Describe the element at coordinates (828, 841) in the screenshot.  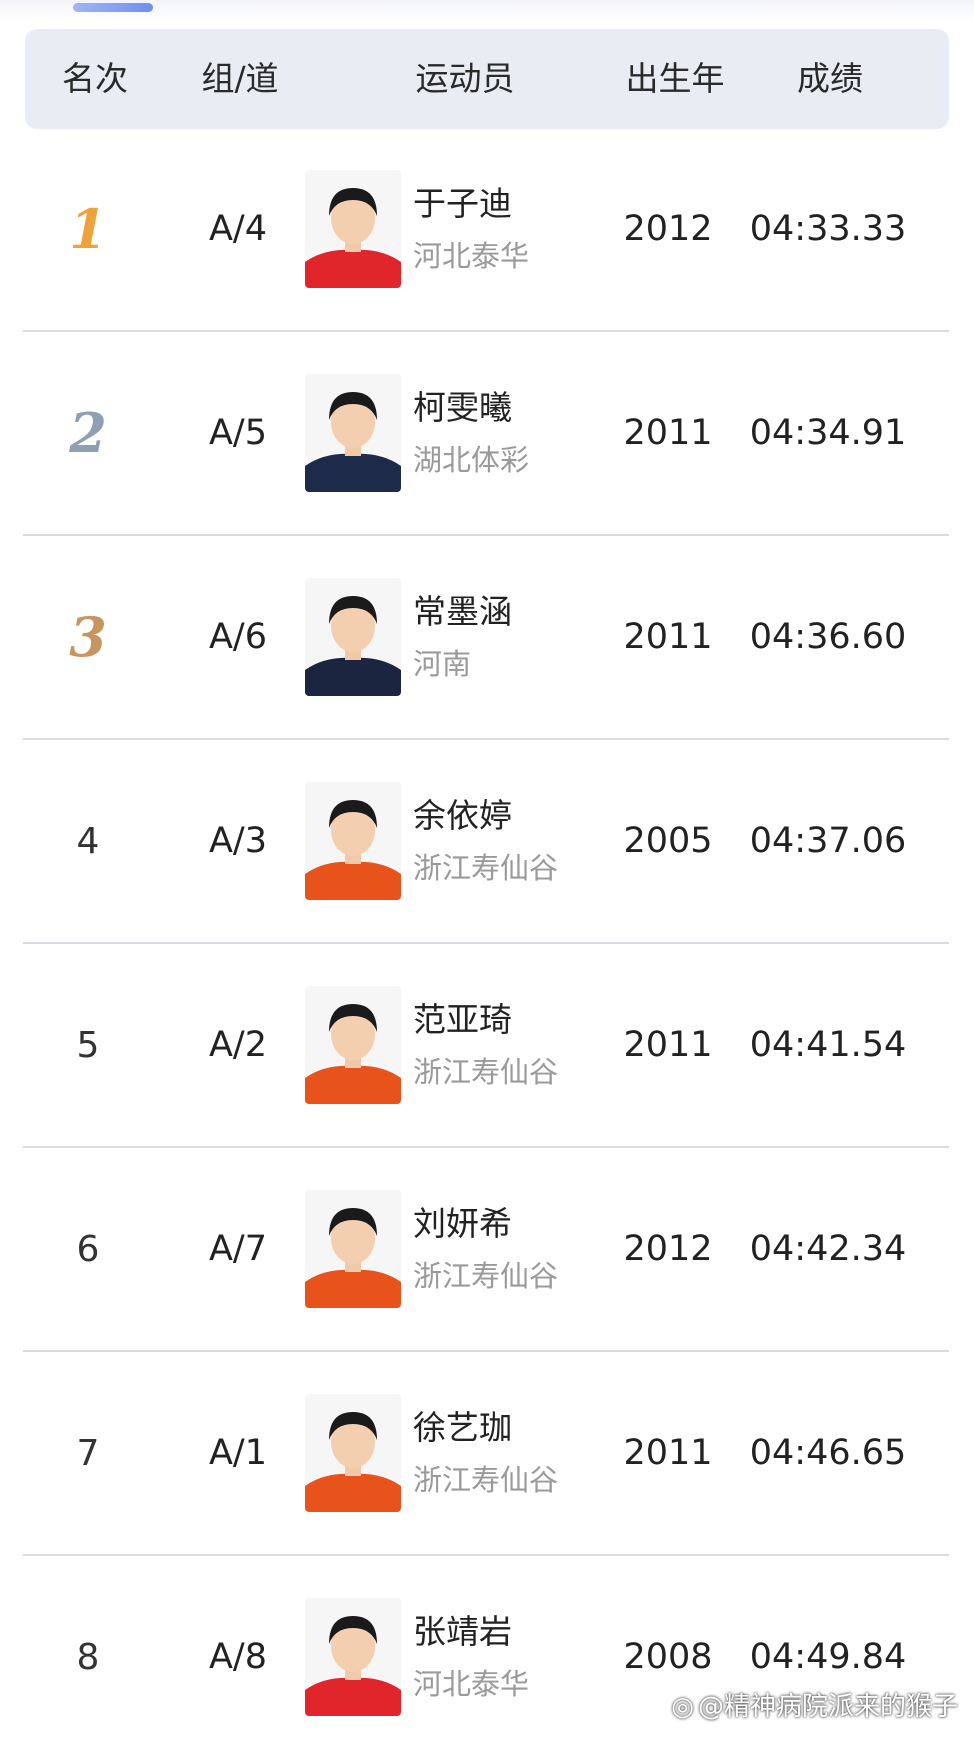
I see `result-cell: 04:37.06` at that location.